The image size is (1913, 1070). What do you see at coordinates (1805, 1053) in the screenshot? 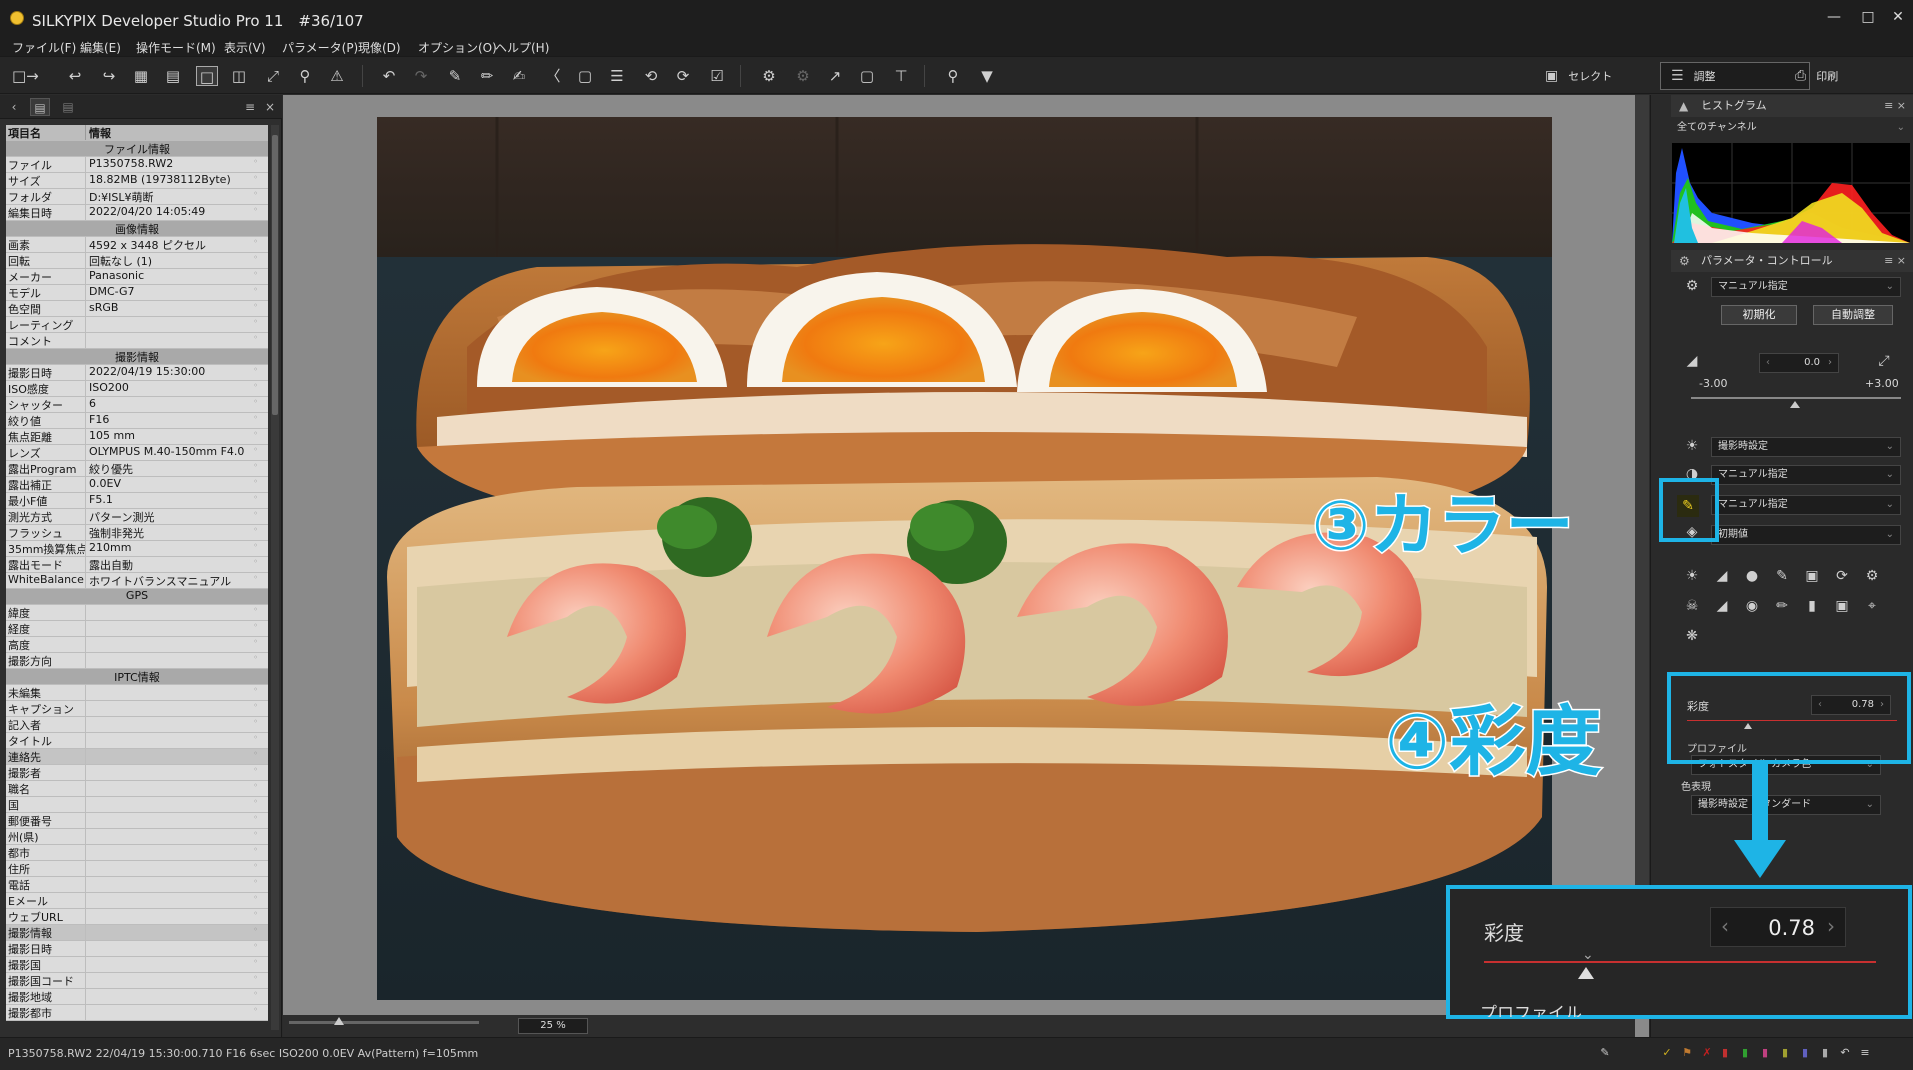
I see `label-purple-icon: ▮` at bounding box center [1805, 1053].